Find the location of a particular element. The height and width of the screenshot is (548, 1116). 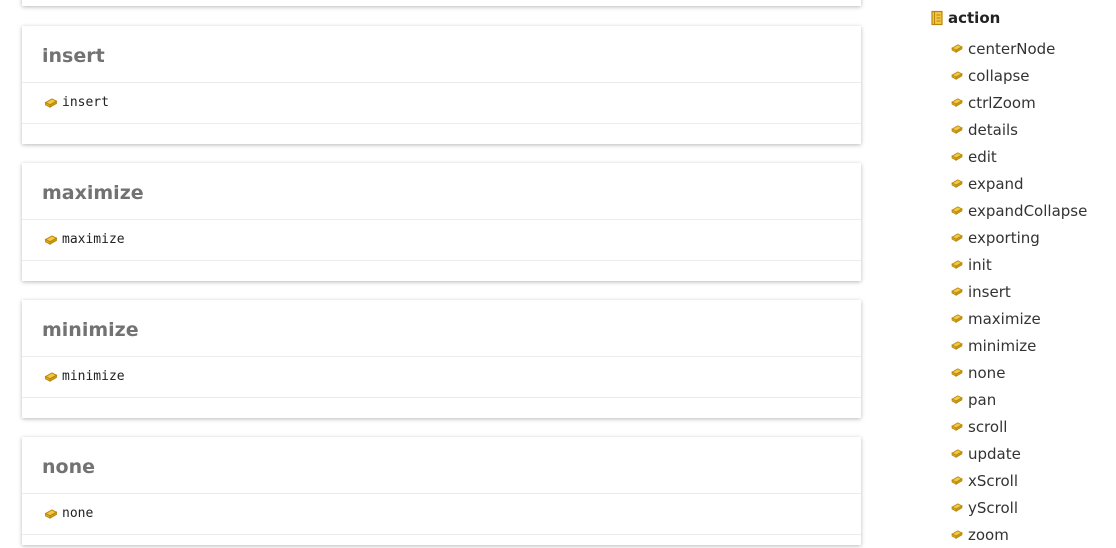

sidebar-item-minimize: minimize is located at coordinates (1019, 345).